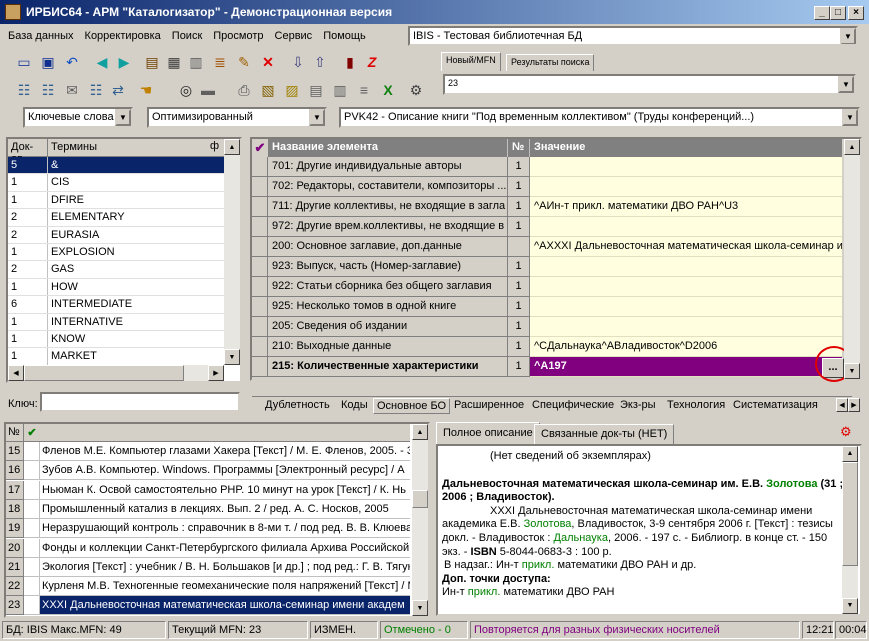 This screenshot has width=869, height=641. Describe the element at coordinates (791, 484) in the screenshot. I see `desc-l2b: Золотова` at that location.